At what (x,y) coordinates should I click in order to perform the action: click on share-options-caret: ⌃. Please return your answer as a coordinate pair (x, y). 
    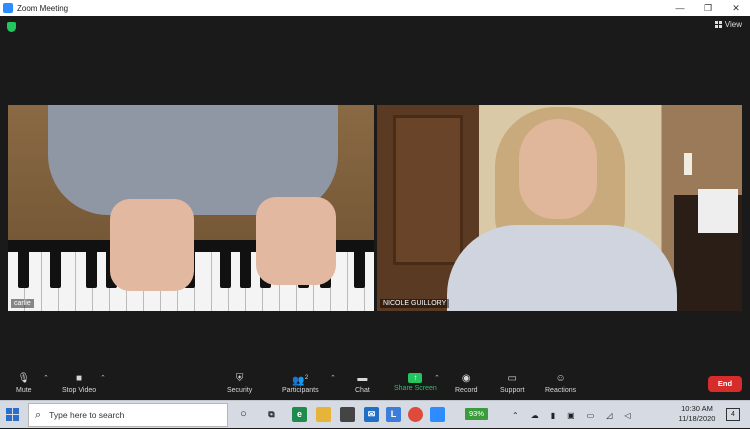
    Looking at the image, I should click on (437, 378).